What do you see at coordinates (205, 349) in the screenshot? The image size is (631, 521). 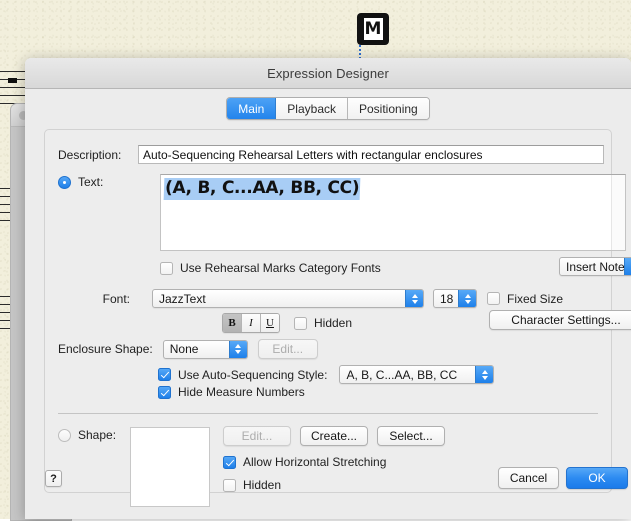 I see `enclosure-shape-dropdown: None` at bounding box center [205, 349].